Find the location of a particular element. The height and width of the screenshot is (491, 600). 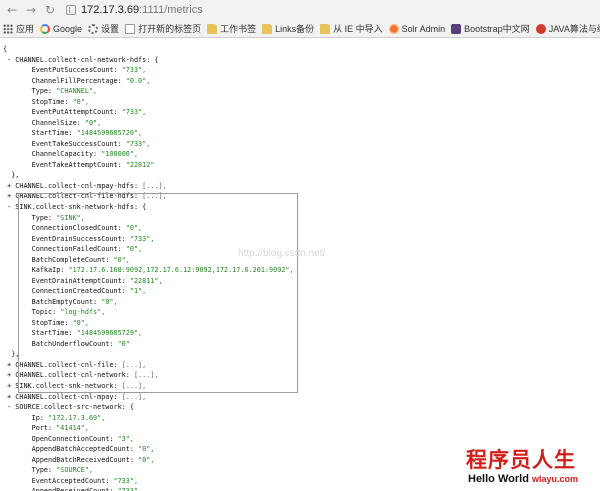

forward-arrow-icon: → is located at coordinates (31, 10).